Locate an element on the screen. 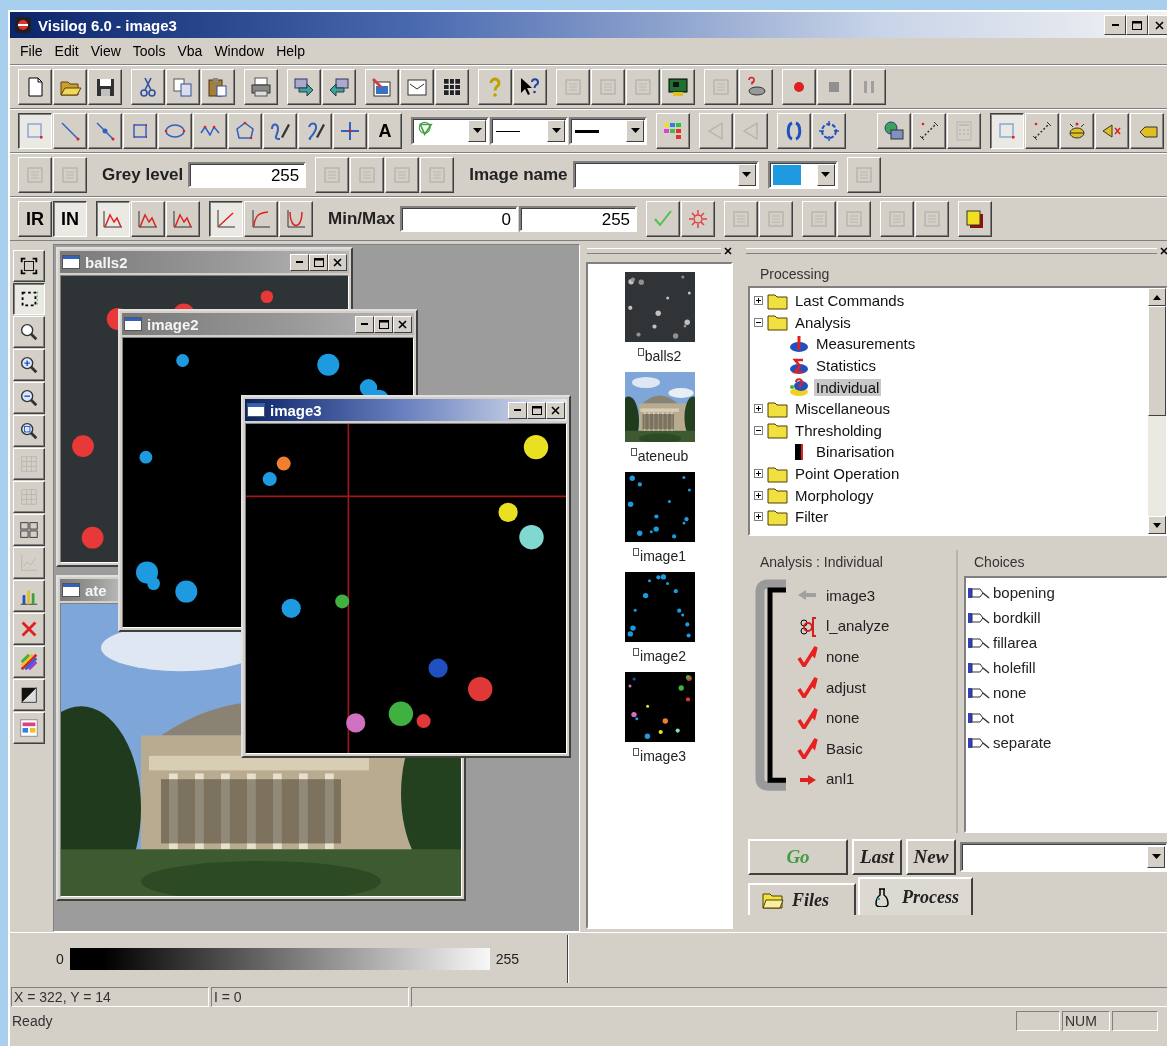  tree-item: Individual is located at coordinates (848, 387).